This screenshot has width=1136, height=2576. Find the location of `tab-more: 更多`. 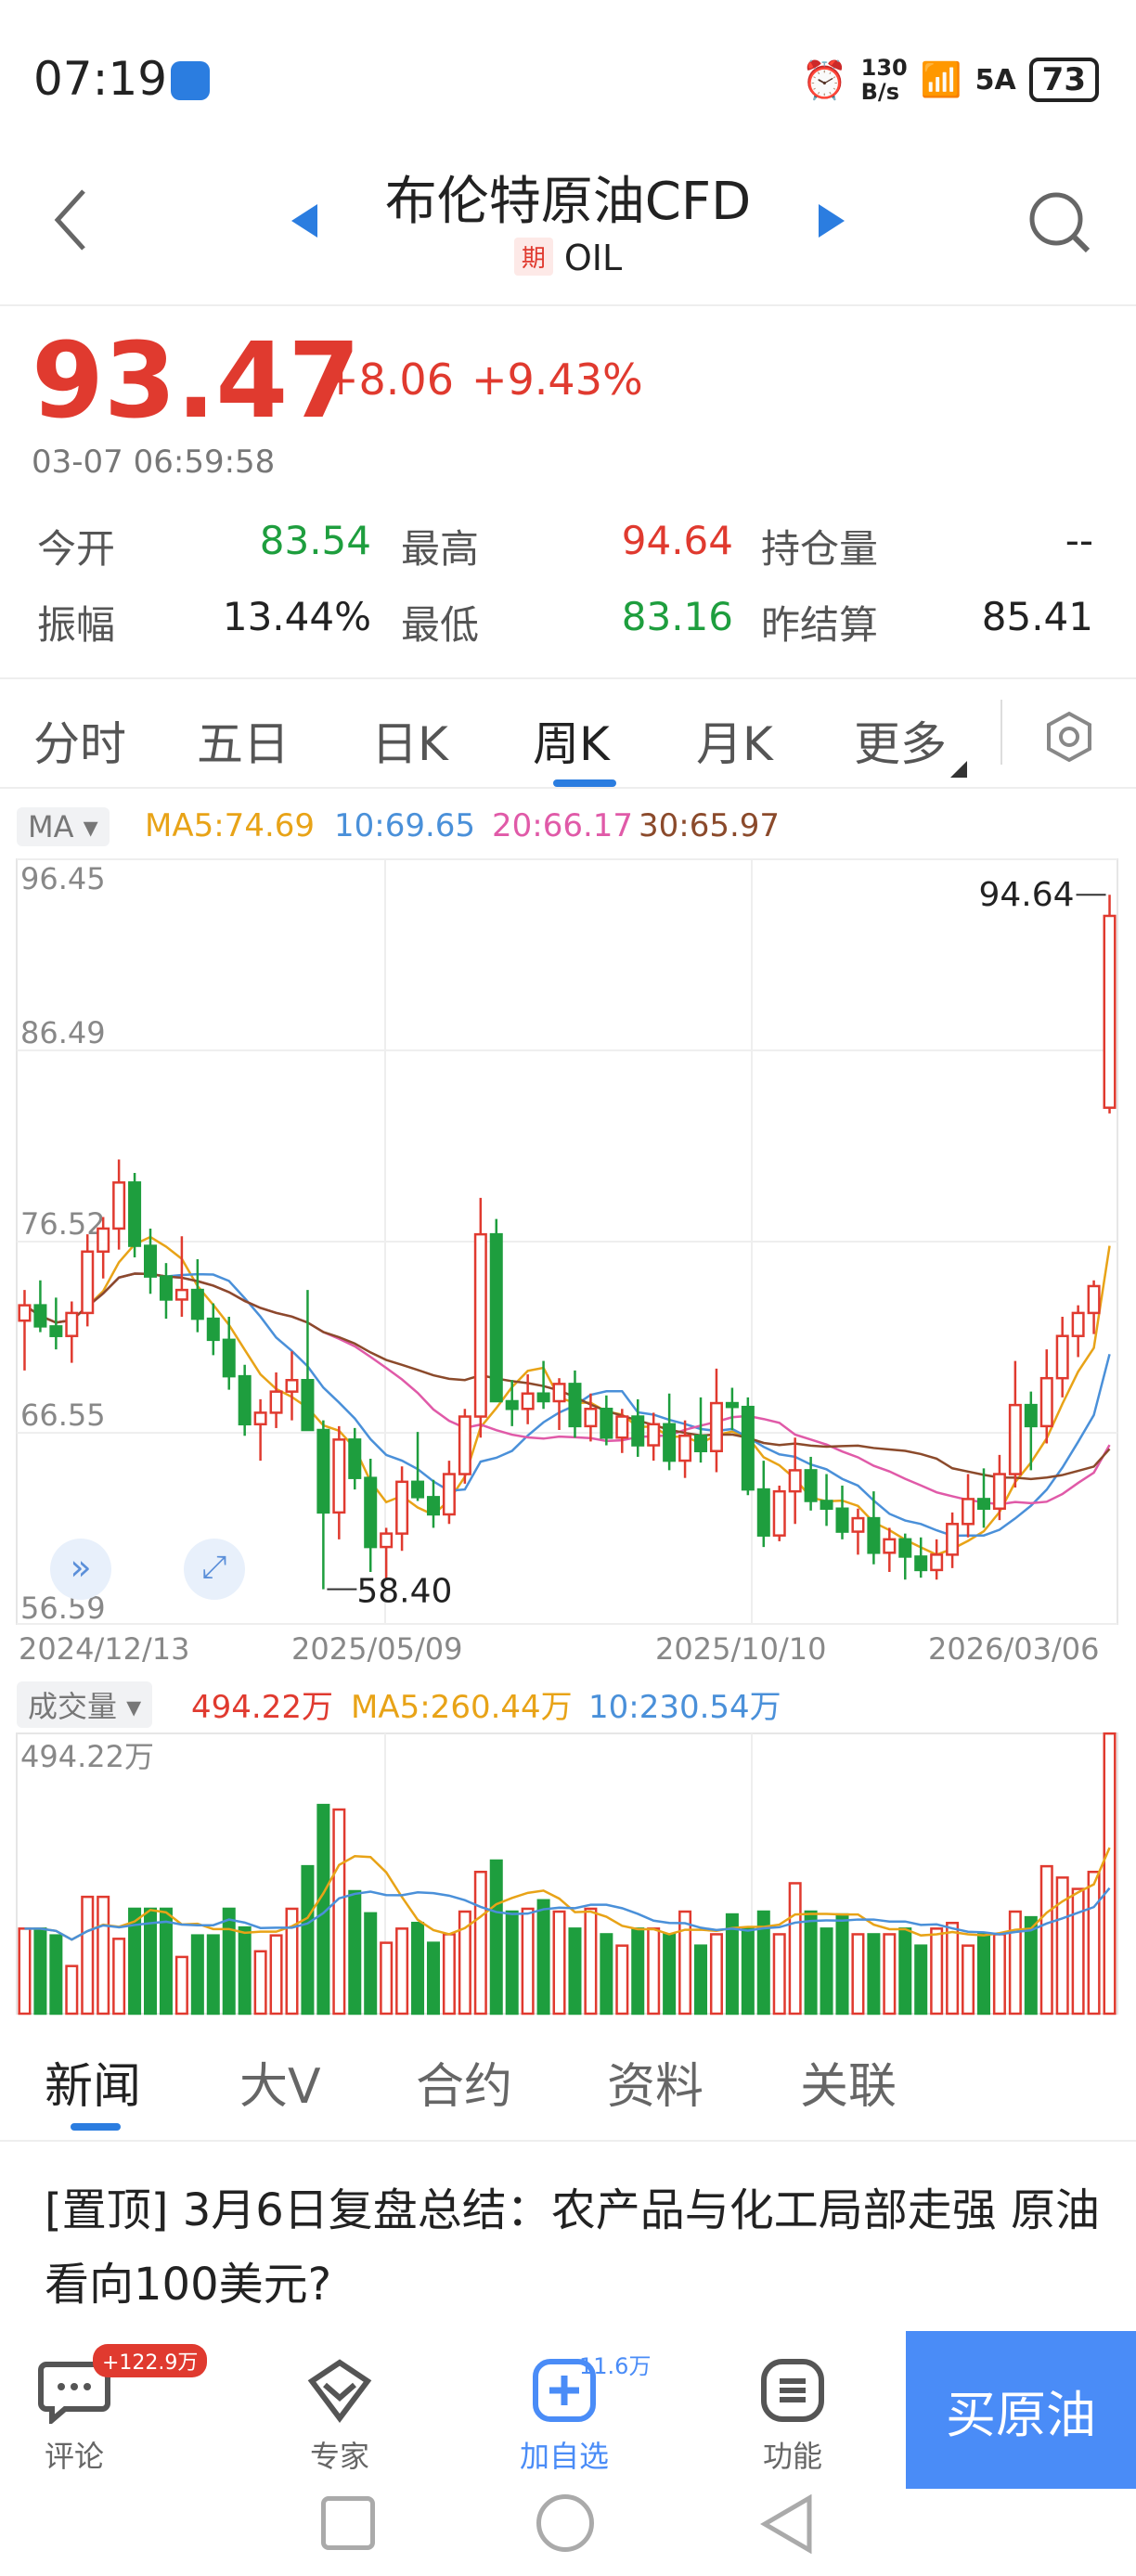

tab-more: 更多 is located at coordinates (900, 741).